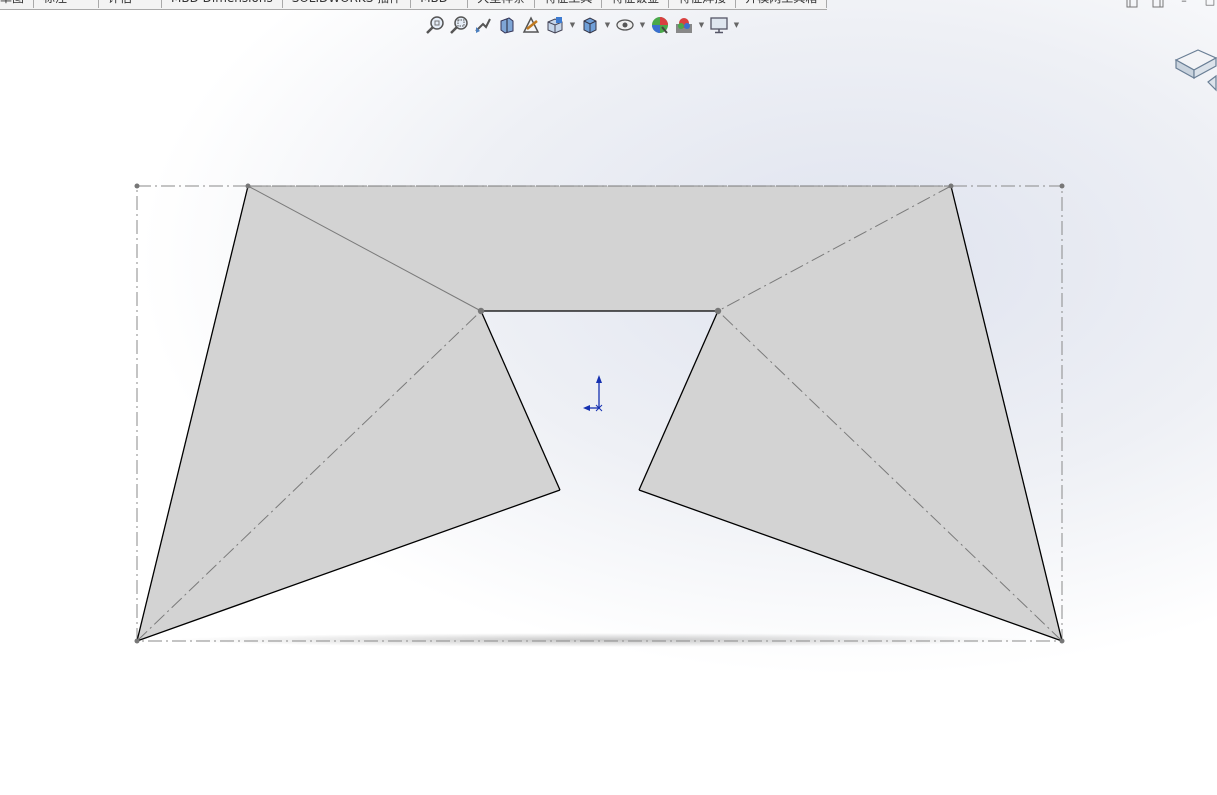 The width and height of the screenshot is (1217, 795). Describe the element at coordinates (1062, 641) in the screenshot. I see `point-bottom-right` at that location.